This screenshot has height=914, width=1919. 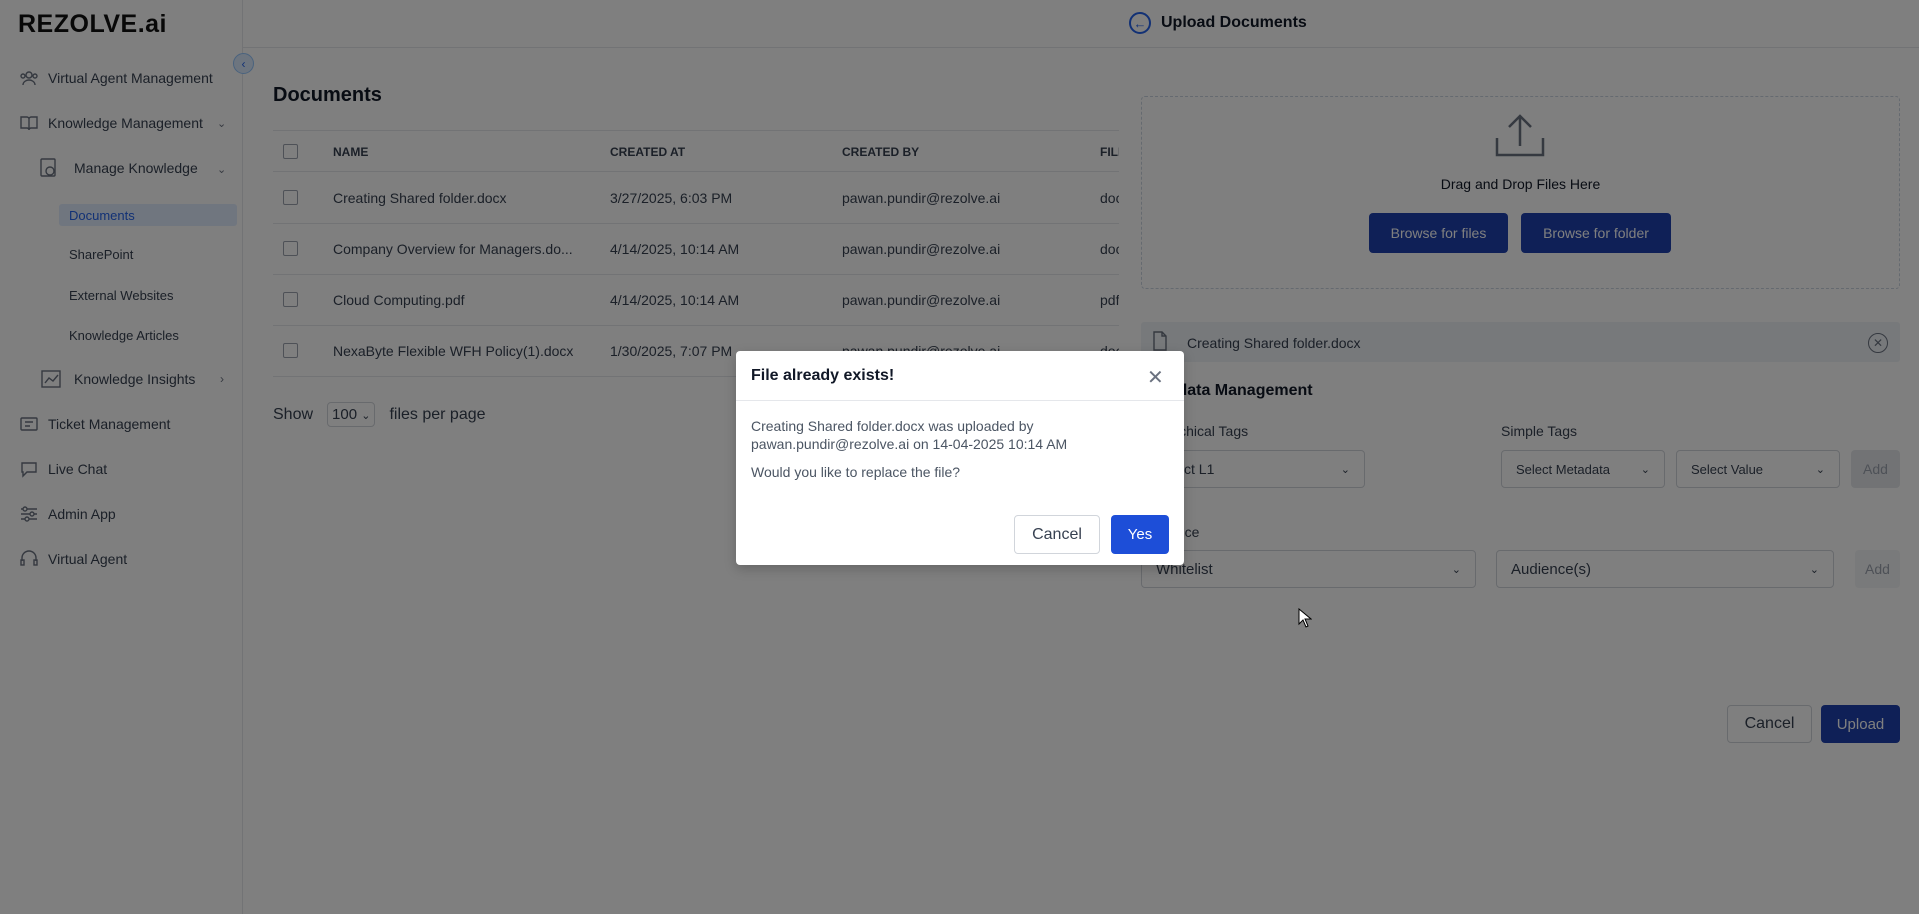 What do you see at coordinates (1155, 377) in the screenshot?
I see `close-icon: ✕` at bounding box center [1155, 377].